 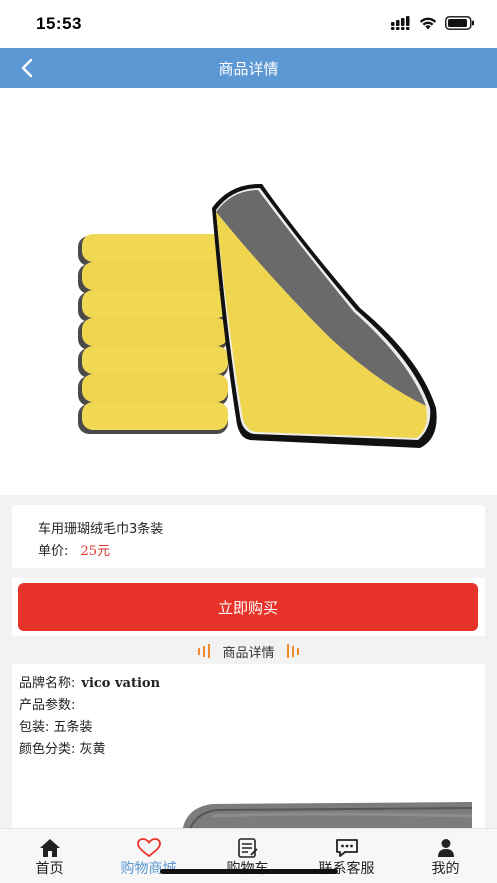 What do you see at coordinates (249, 871) in the screenshot?
I see `home-indicator` at bounding box center [249, 871].